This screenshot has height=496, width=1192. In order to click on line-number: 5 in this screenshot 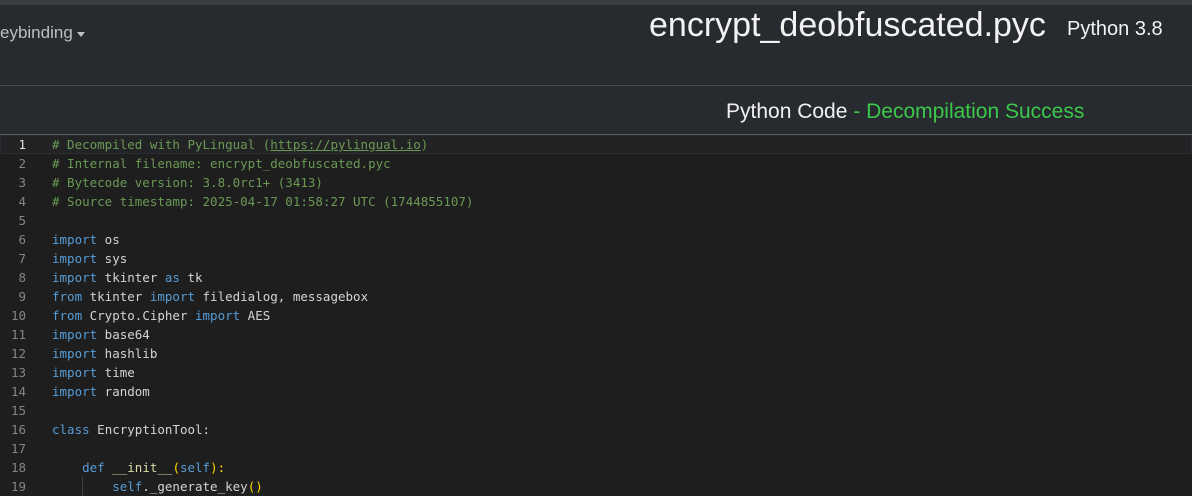, I will do `click(22, 220)`.